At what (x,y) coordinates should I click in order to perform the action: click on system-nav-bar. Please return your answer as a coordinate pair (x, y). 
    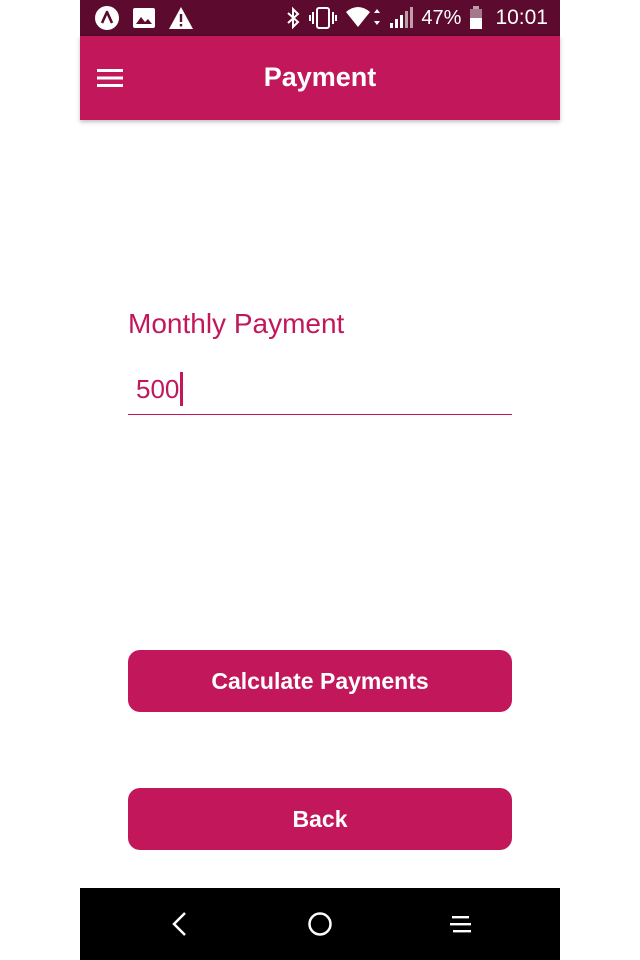
    Looking at the image, I should click on (320, 924).